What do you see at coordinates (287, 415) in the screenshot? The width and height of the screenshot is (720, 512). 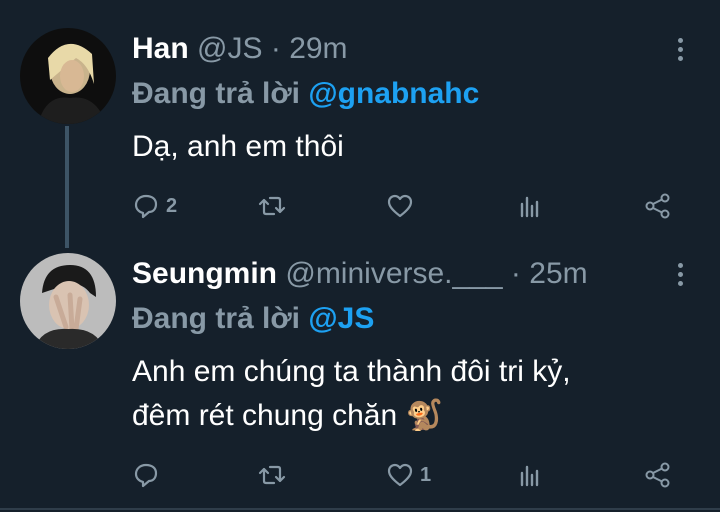 I see `tweet-text-line: đêm rét chung chăn 🐒` at bounding box center [287, 415].